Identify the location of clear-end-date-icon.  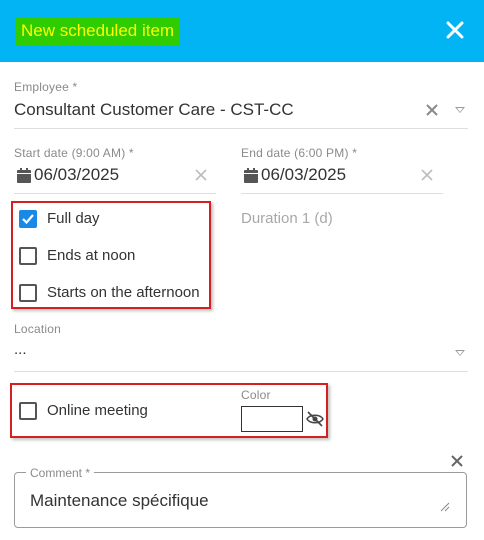
(427, 175).